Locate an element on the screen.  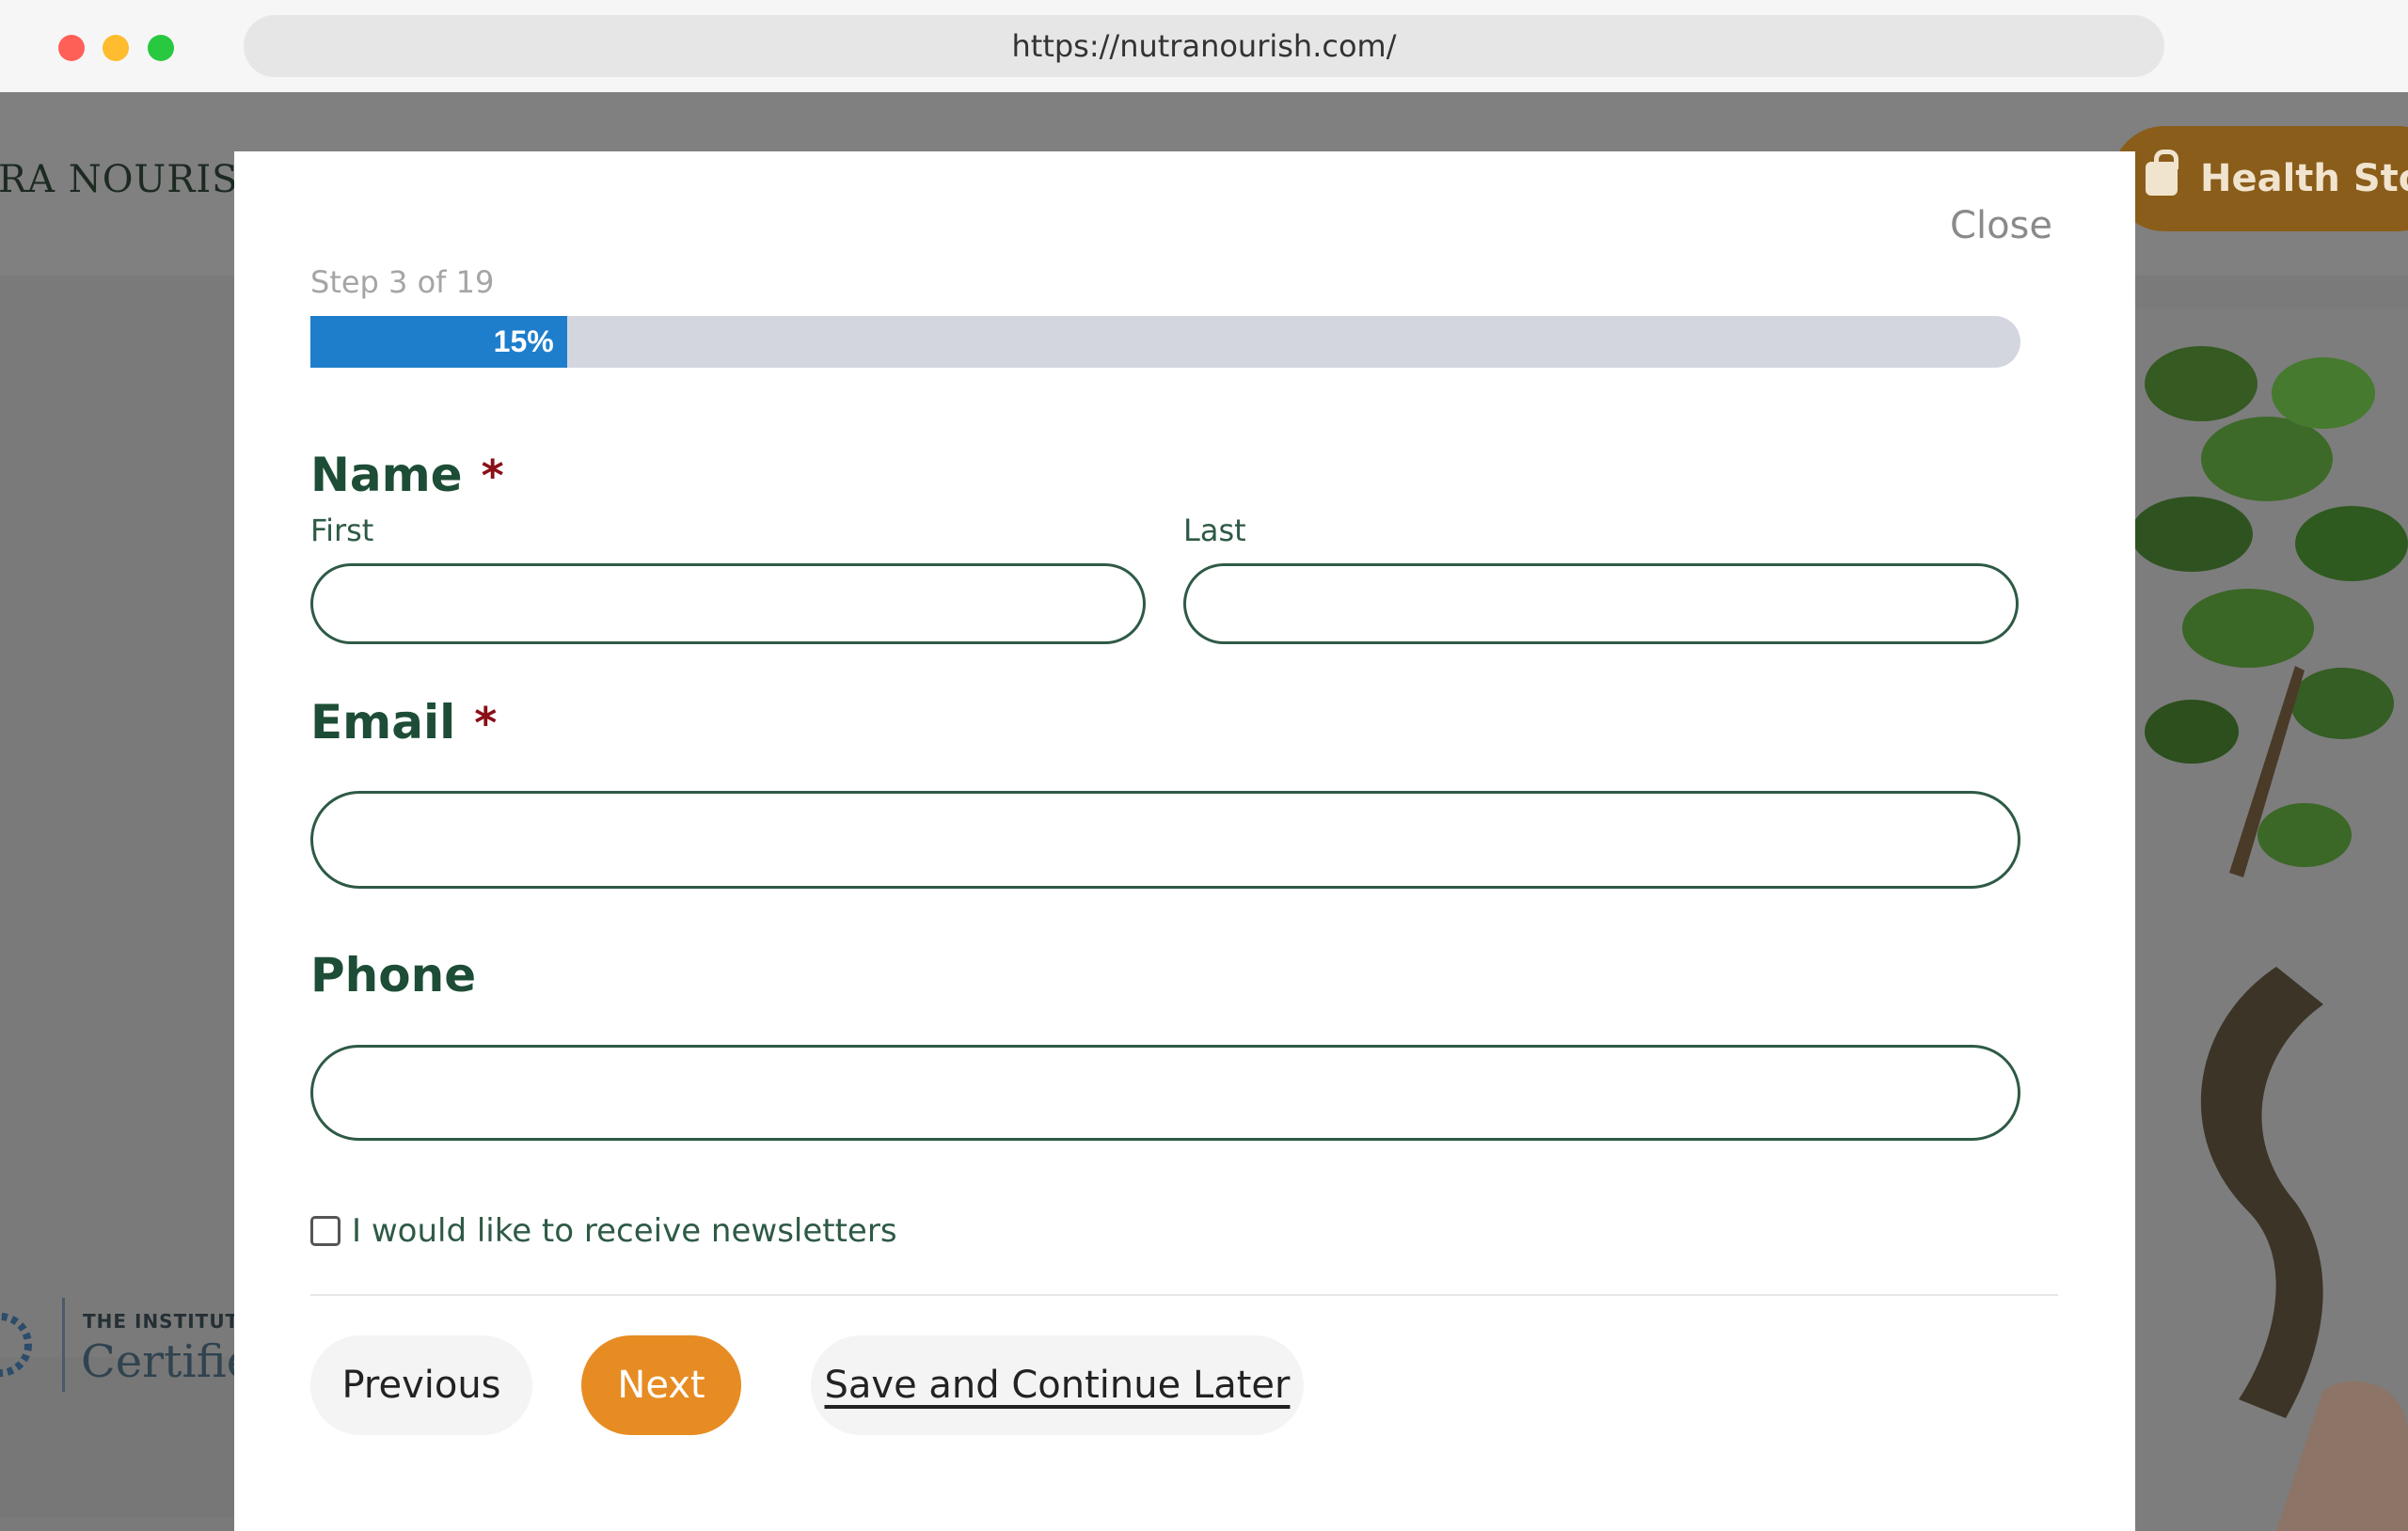
progress-percent: 15% is located at coordinates (523, 341).